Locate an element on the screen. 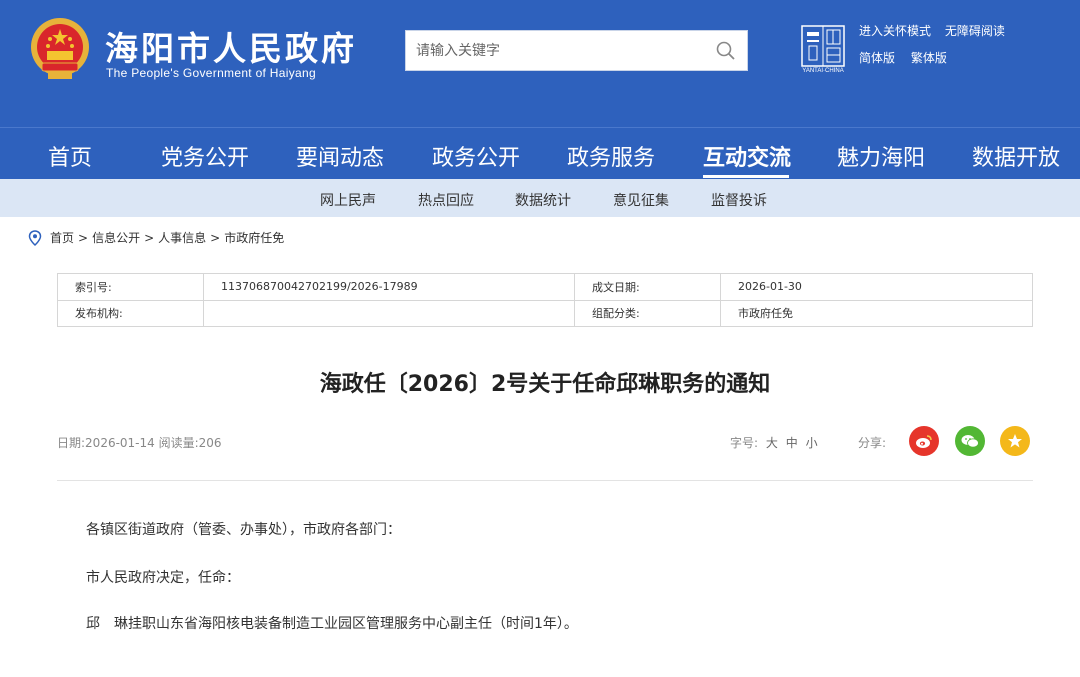  wechat-icon is located at coordinates (970, 441).